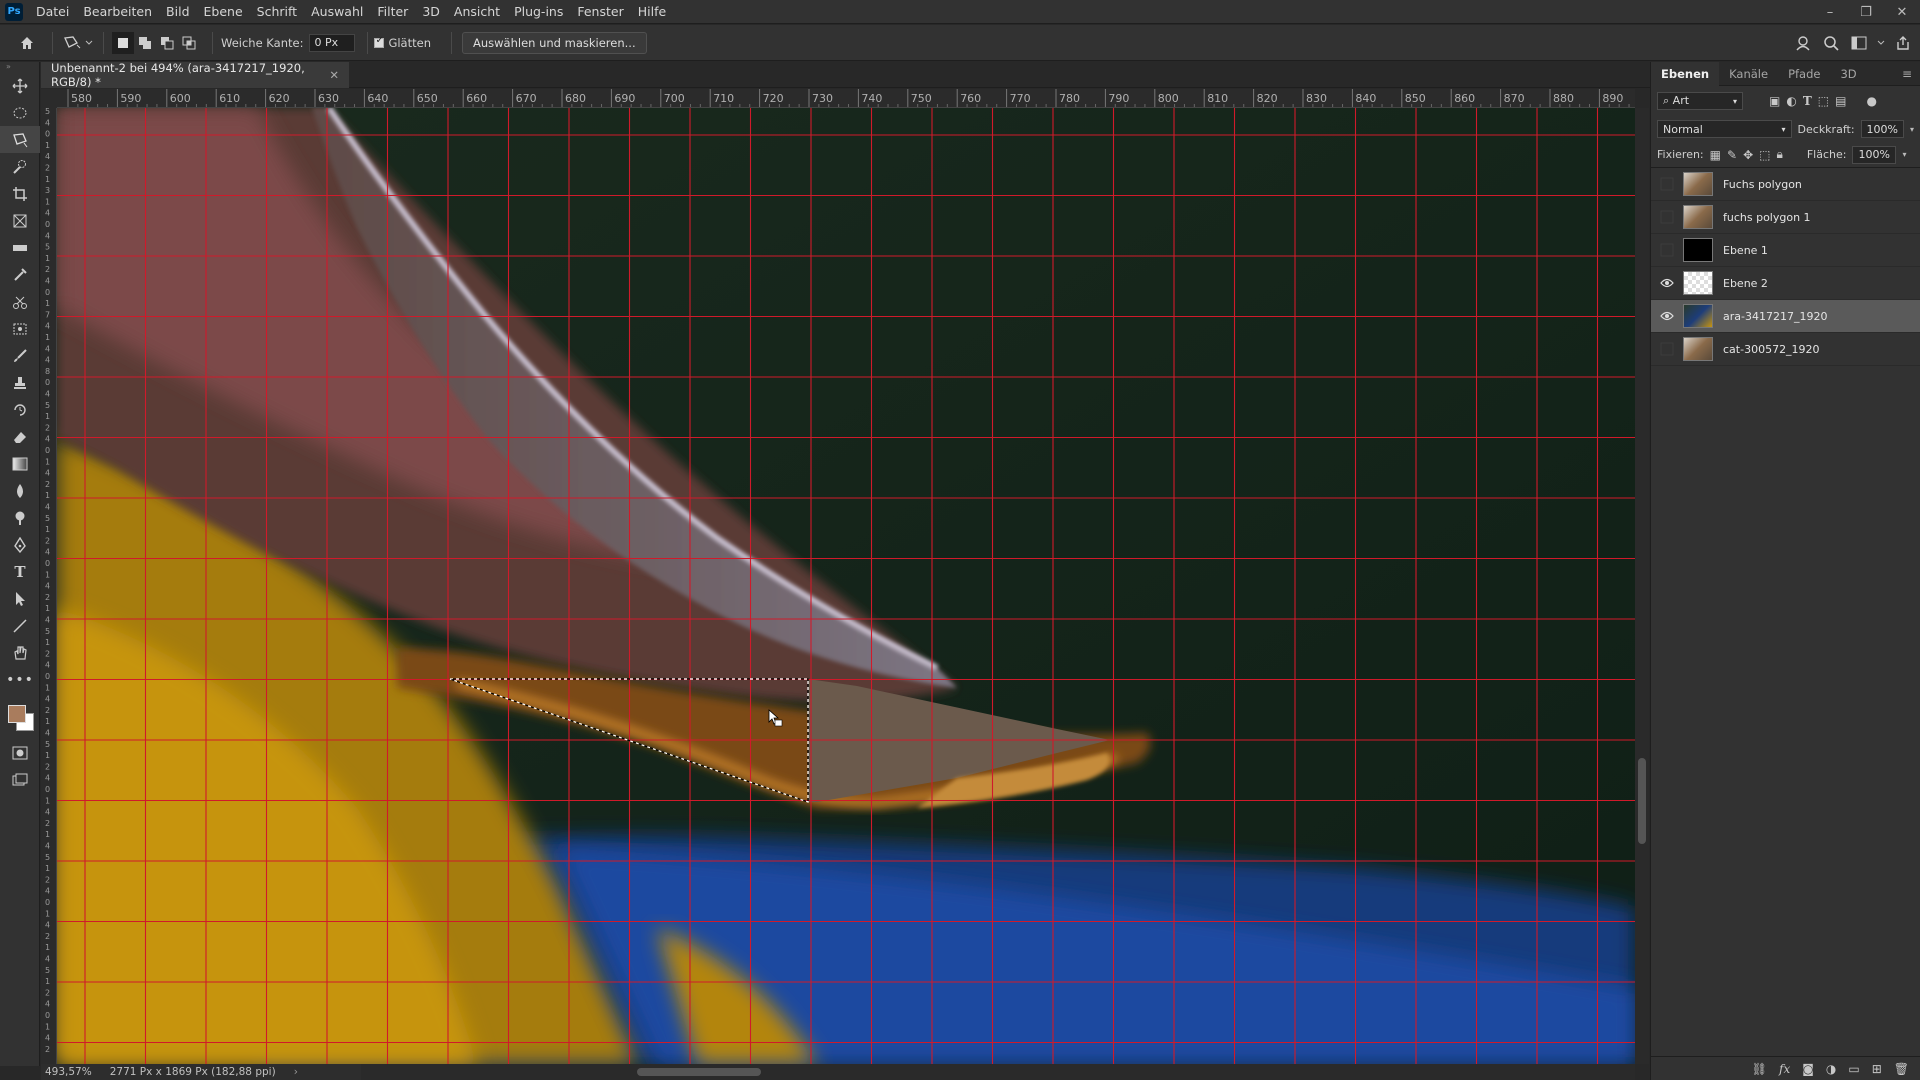 Image resolution: width=1920 pixels, height=1080 pixels. I want to click on more-tools-icon: •••, so click(20, 679).